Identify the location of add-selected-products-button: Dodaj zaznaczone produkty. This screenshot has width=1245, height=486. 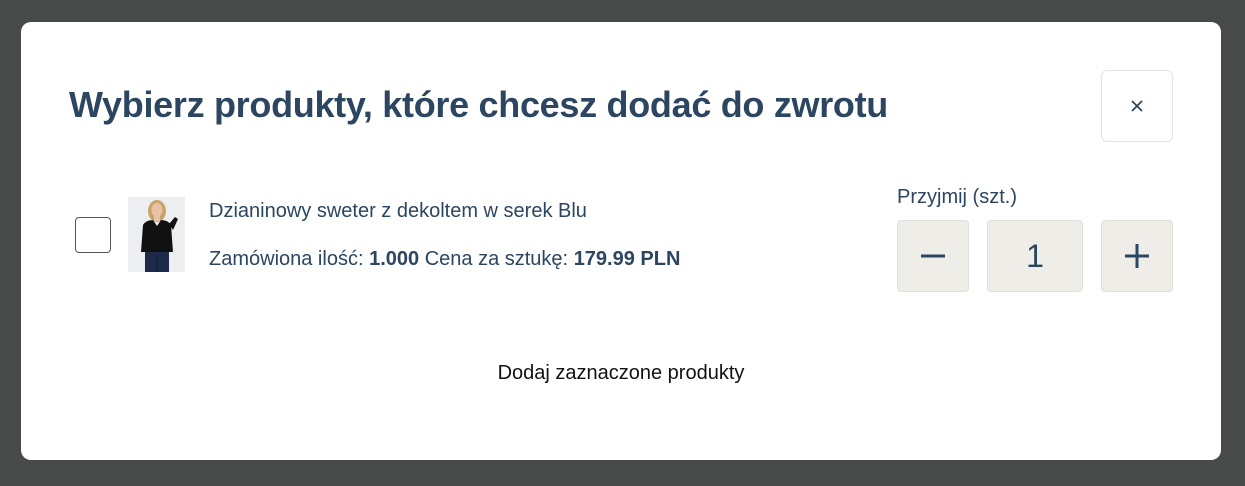
(621, 373).